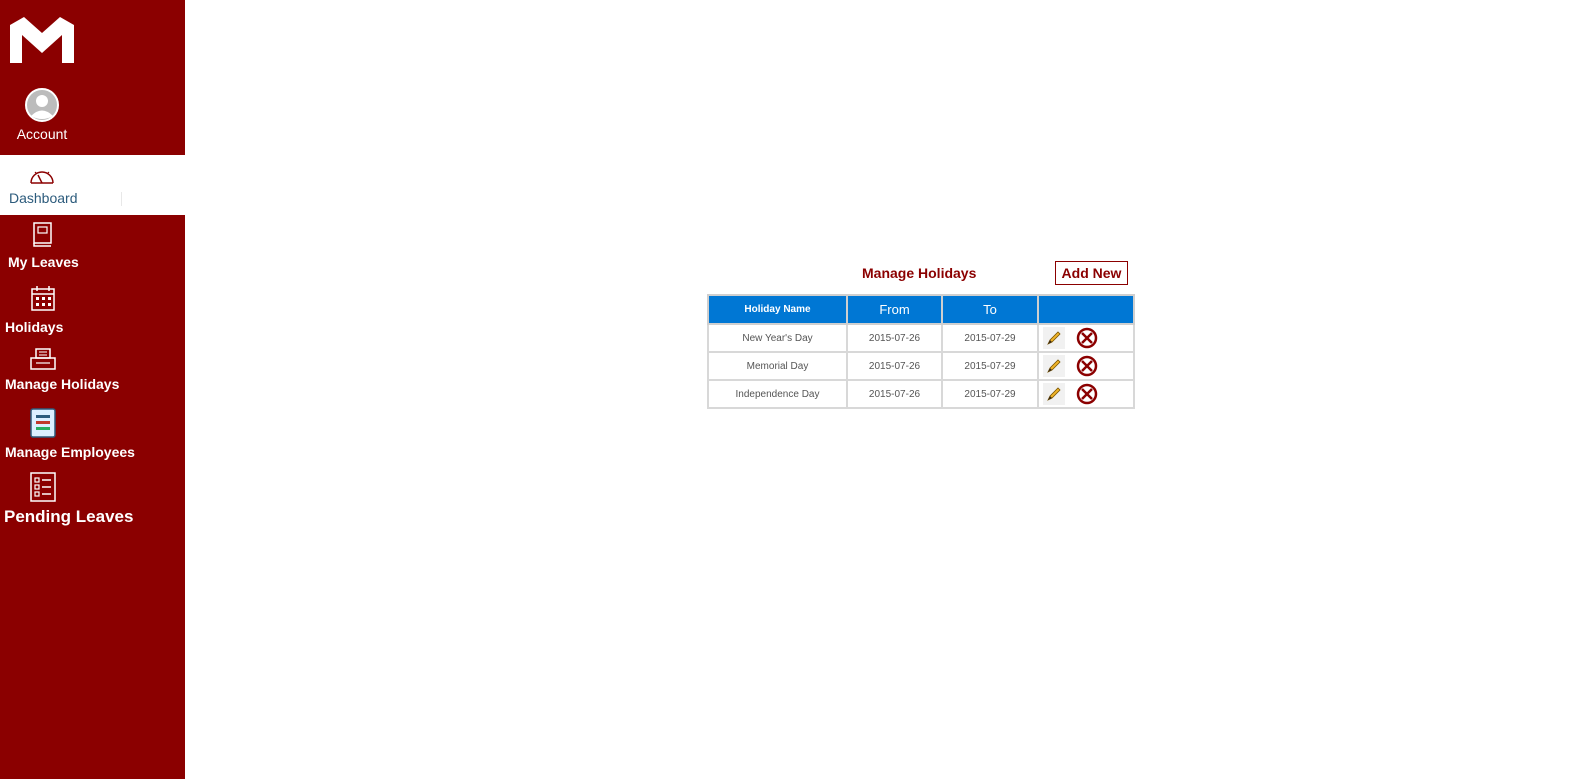 Image resolution: width=1582 pixels, height=779 pixels. Describe the element at coordinates (62, 384) in the screenshot. I see `sidebar-item-label: Manage Holidays` at that location.